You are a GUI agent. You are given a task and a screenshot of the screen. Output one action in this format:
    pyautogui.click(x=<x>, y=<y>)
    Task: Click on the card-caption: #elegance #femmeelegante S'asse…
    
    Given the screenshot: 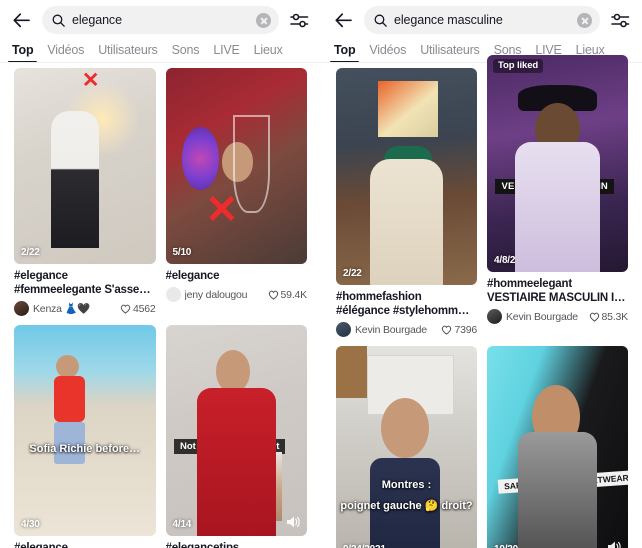 What is the action you would take?
    pyautogui.click(x=82, y=283)
    